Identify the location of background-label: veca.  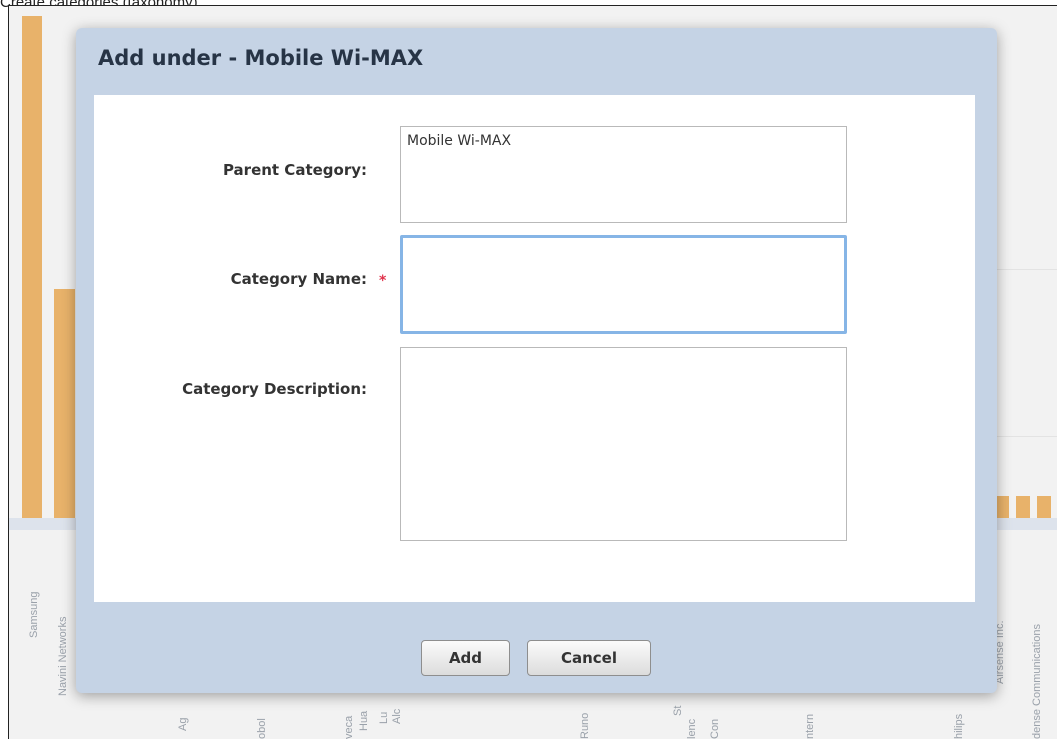
(349, 727).